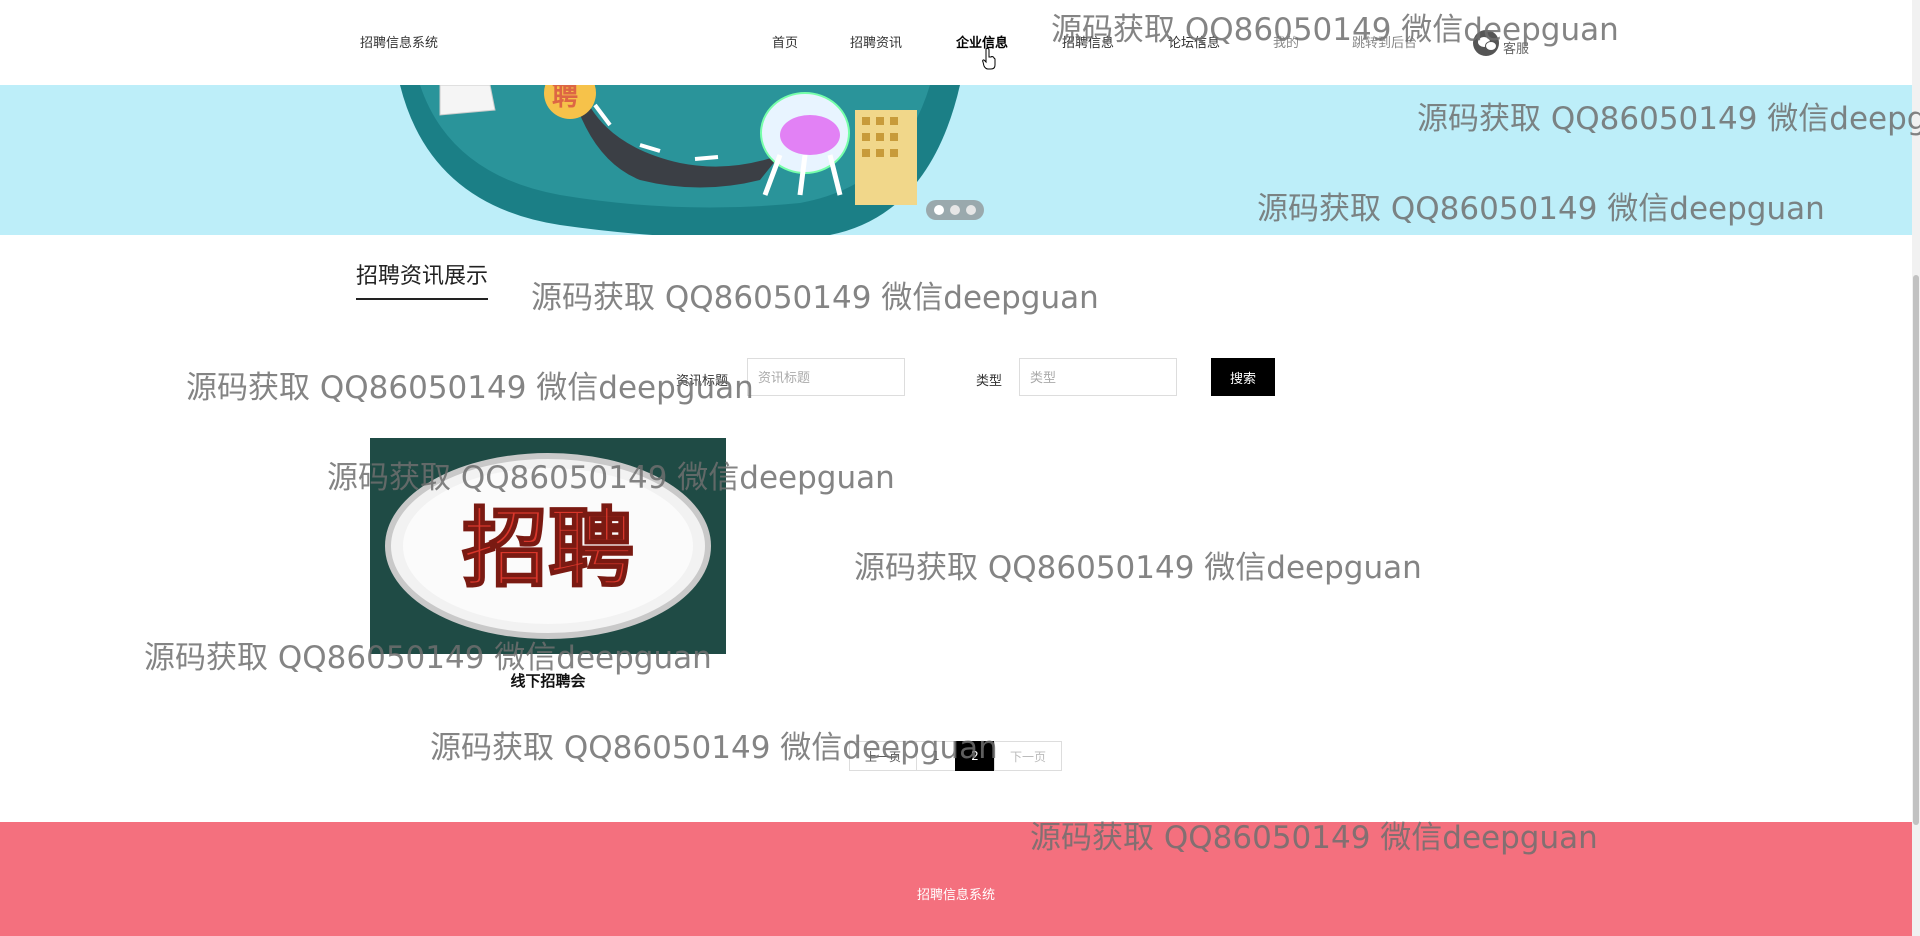 The height and width of the screenshot is (936, 1920). What do you see at coordinates (1486, 42) in the screenshot?
I see `wechat-icon` at bounding box center [1486, 42].